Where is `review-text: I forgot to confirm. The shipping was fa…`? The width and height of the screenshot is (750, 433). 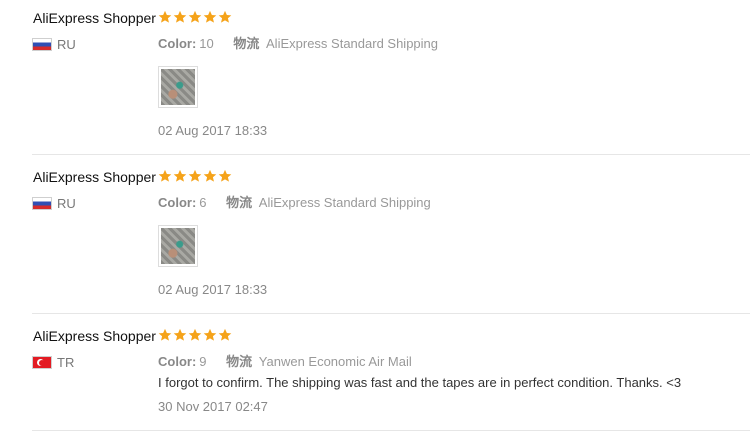
review-text: I forgot to confirm. The shipping was fa… is located at coordinates (420, 382).